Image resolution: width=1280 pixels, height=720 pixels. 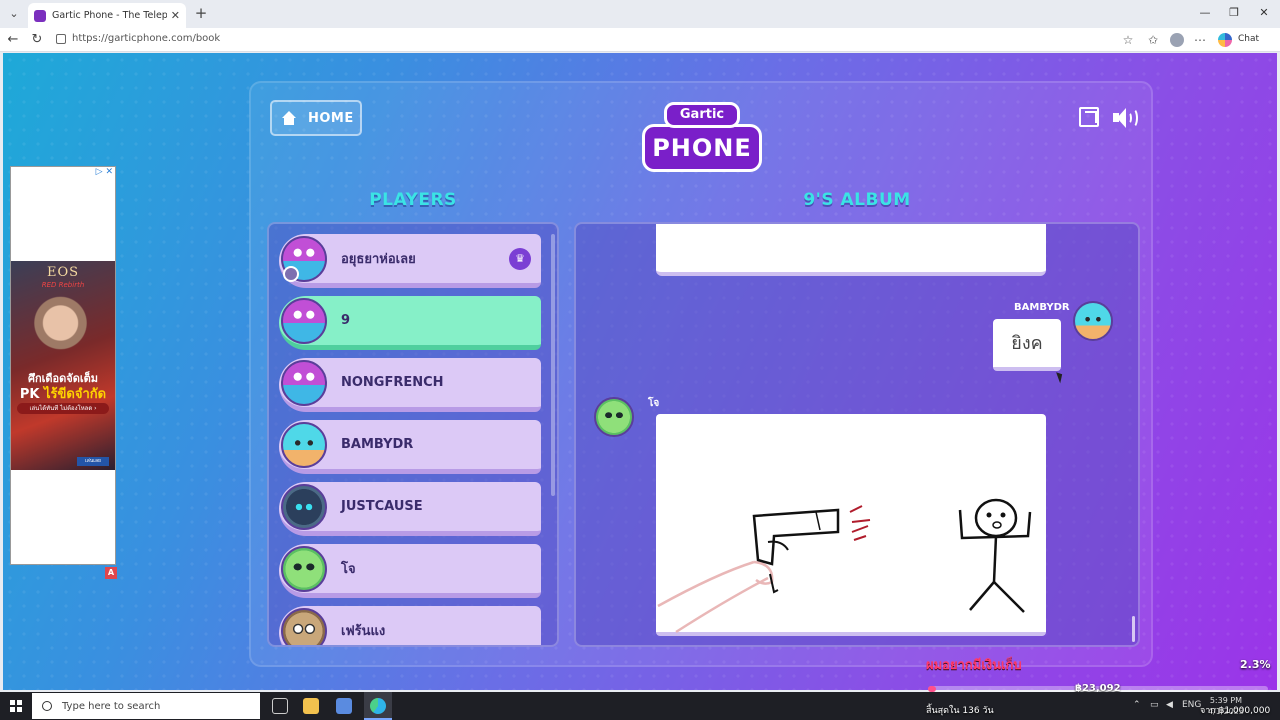 What do you see at coordinates (1128, 40) in the screenshot?
I see `favorite-star-icon: ☆` at bounding box center [1128, 40].